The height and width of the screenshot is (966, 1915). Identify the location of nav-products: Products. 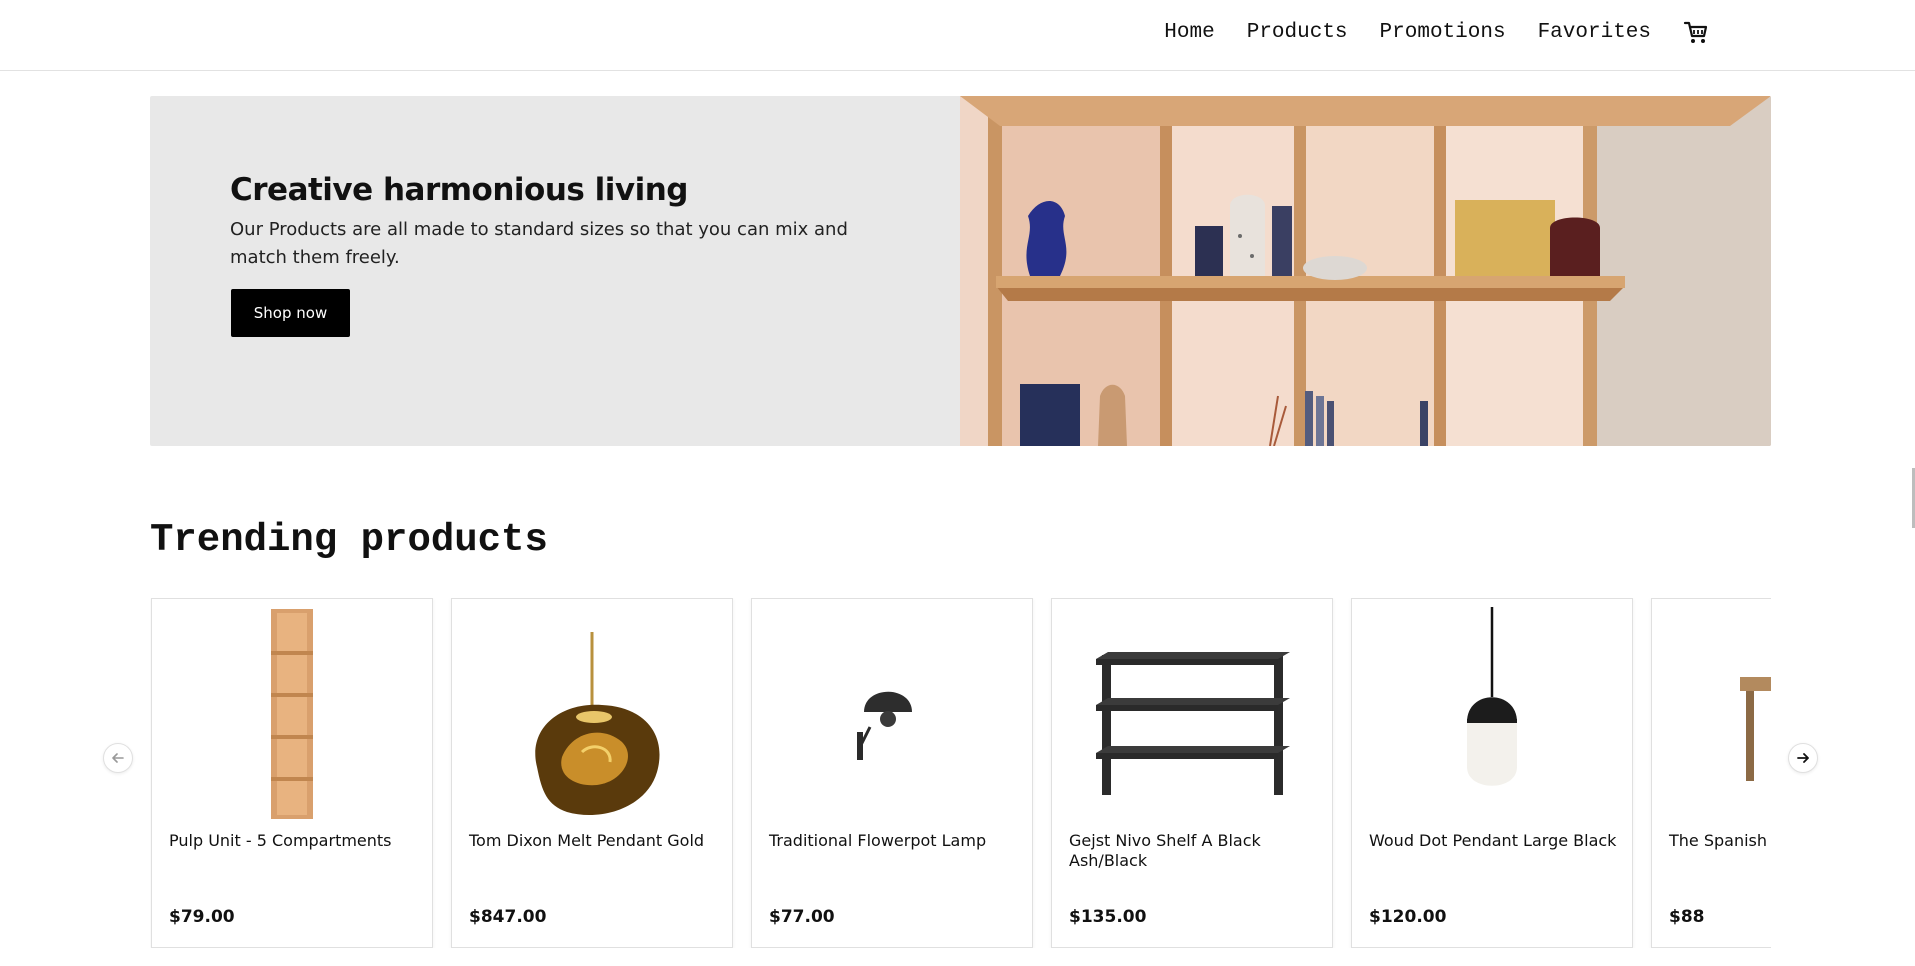
(1297, 33).